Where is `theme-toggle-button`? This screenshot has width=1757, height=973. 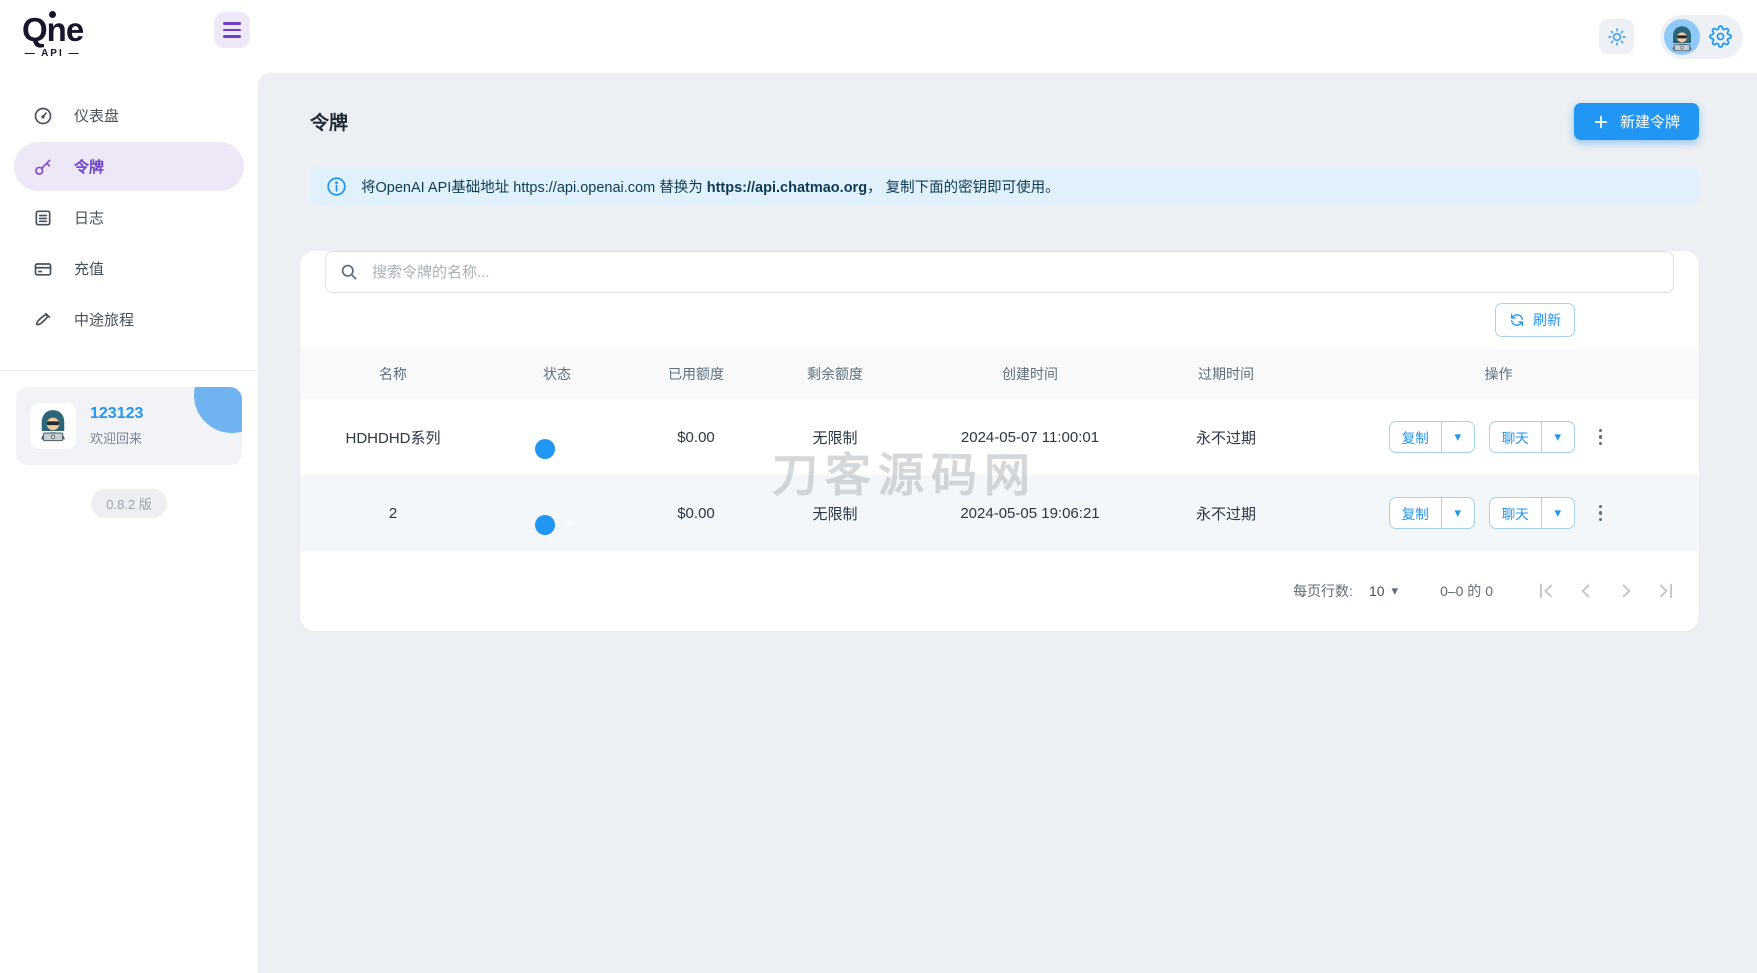 theme-toggle-button is located at coordinates (1616, 36).